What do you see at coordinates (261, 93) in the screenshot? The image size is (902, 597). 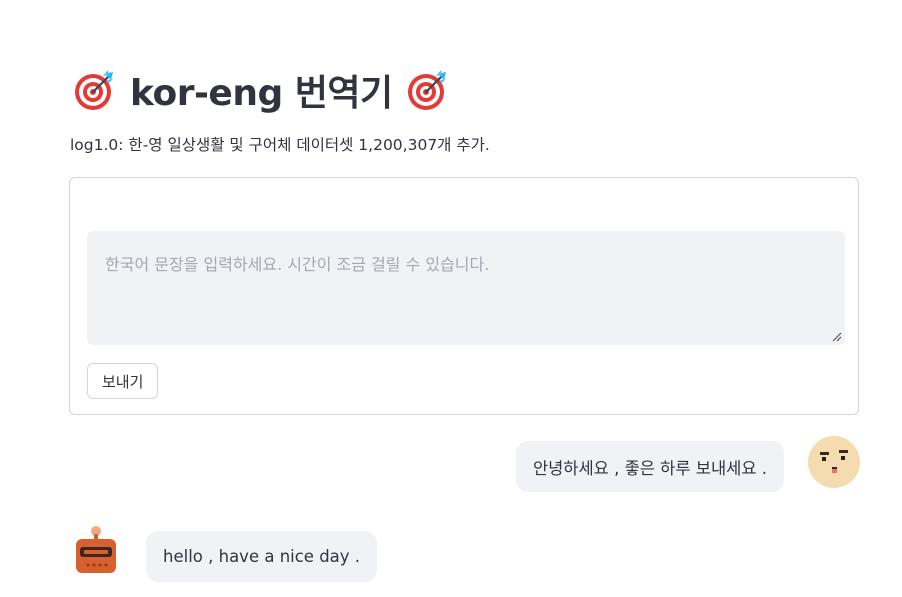 I see `title-text: kor-eng 번역기` at bounding box center [261, 93].